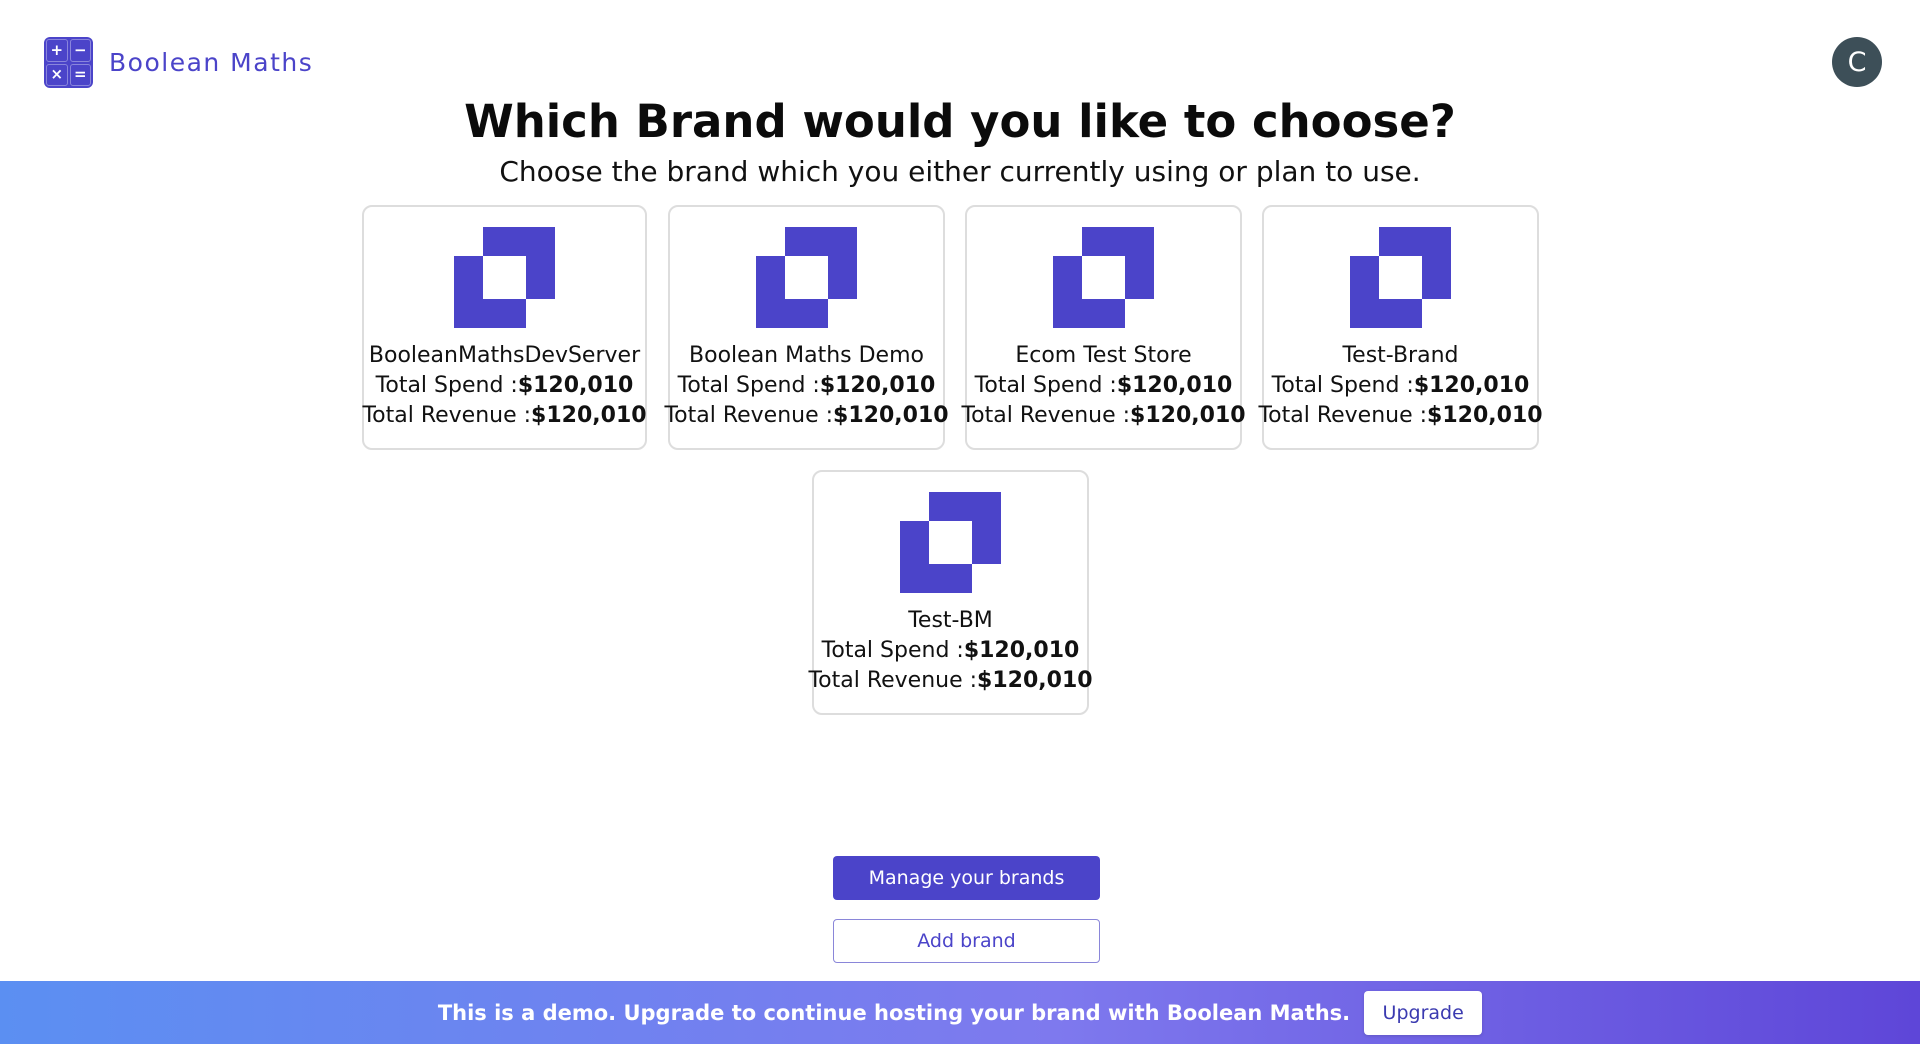 This screenshot has width=1920, height=1044. Describe the element at coordinates (1103, 355) in the screenshot. I see `brand-name: Ecom Test Store` at that location.